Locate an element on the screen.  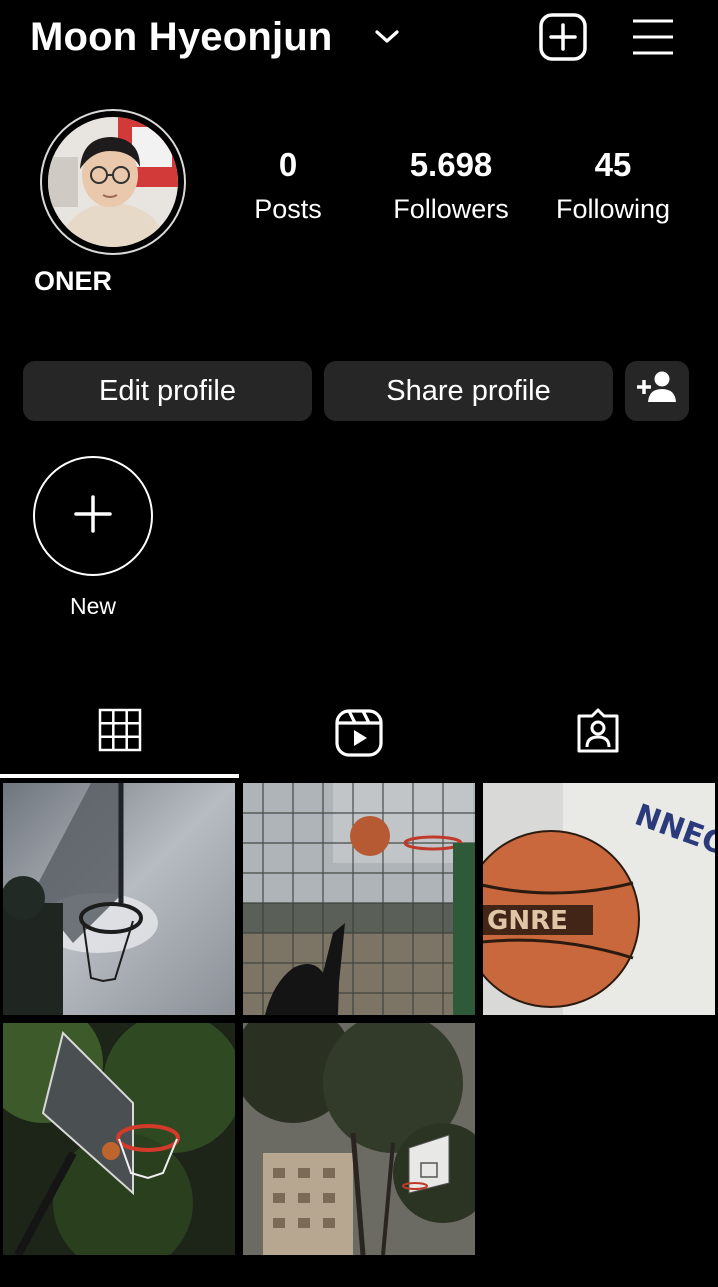
tab-reels is located at coordinates (358, 739).